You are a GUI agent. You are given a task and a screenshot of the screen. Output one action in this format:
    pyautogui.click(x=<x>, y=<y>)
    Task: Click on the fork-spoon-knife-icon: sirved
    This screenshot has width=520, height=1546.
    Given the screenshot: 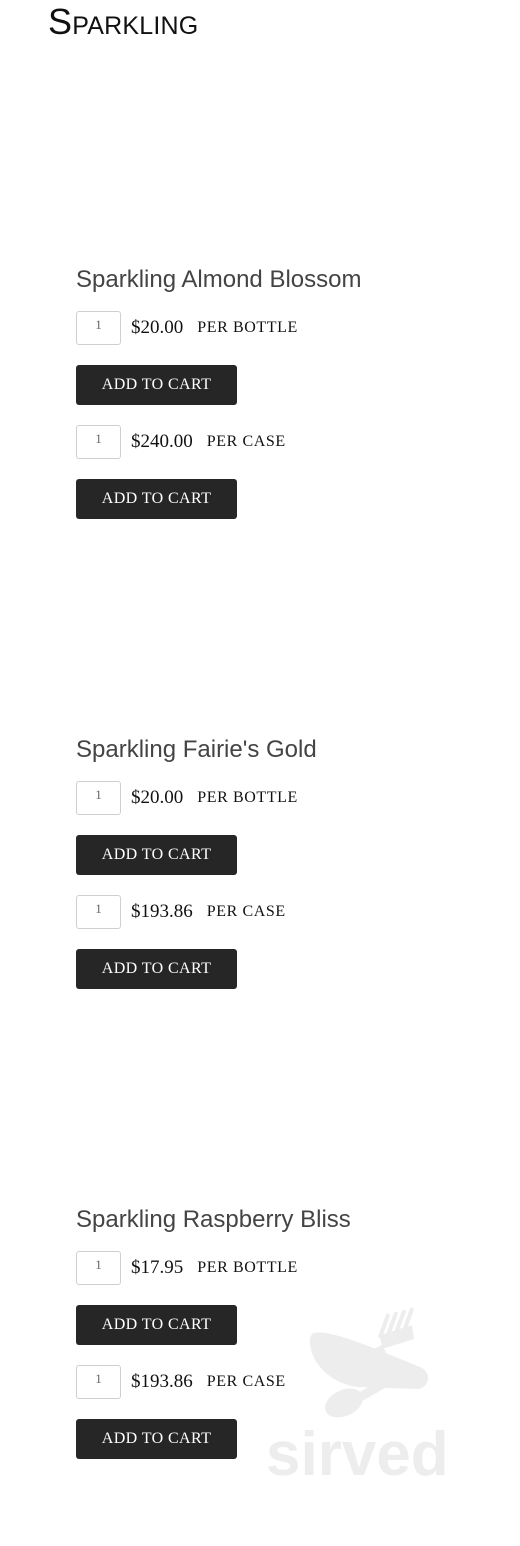 What is the action you would take?
    pyautogui.click(x=357, y=1398)
    